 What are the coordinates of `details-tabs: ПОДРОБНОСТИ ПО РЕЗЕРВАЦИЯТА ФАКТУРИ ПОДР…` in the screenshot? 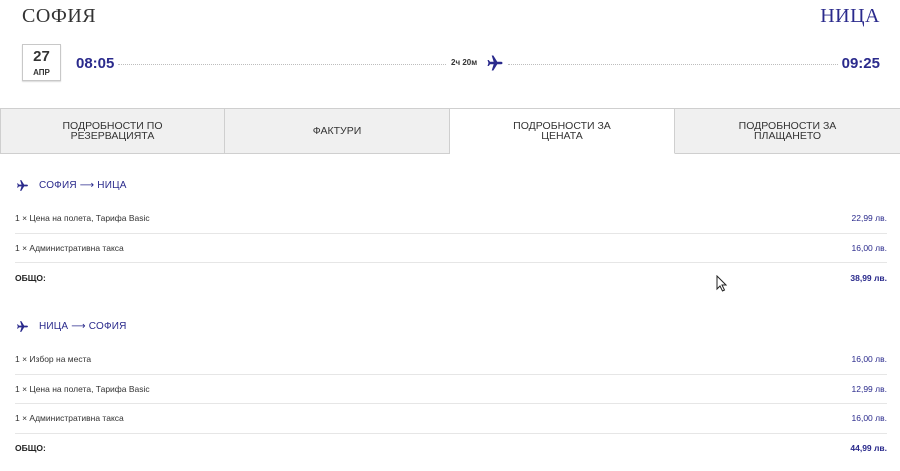 It's located at (450, 131).